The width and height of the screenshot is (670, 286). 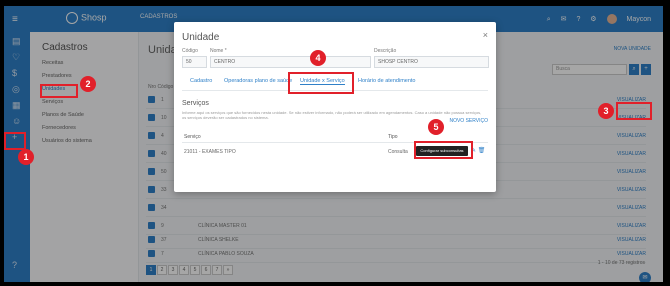 I want to click on tab-cadastro: Cadastro, so click(x=201, y=81).